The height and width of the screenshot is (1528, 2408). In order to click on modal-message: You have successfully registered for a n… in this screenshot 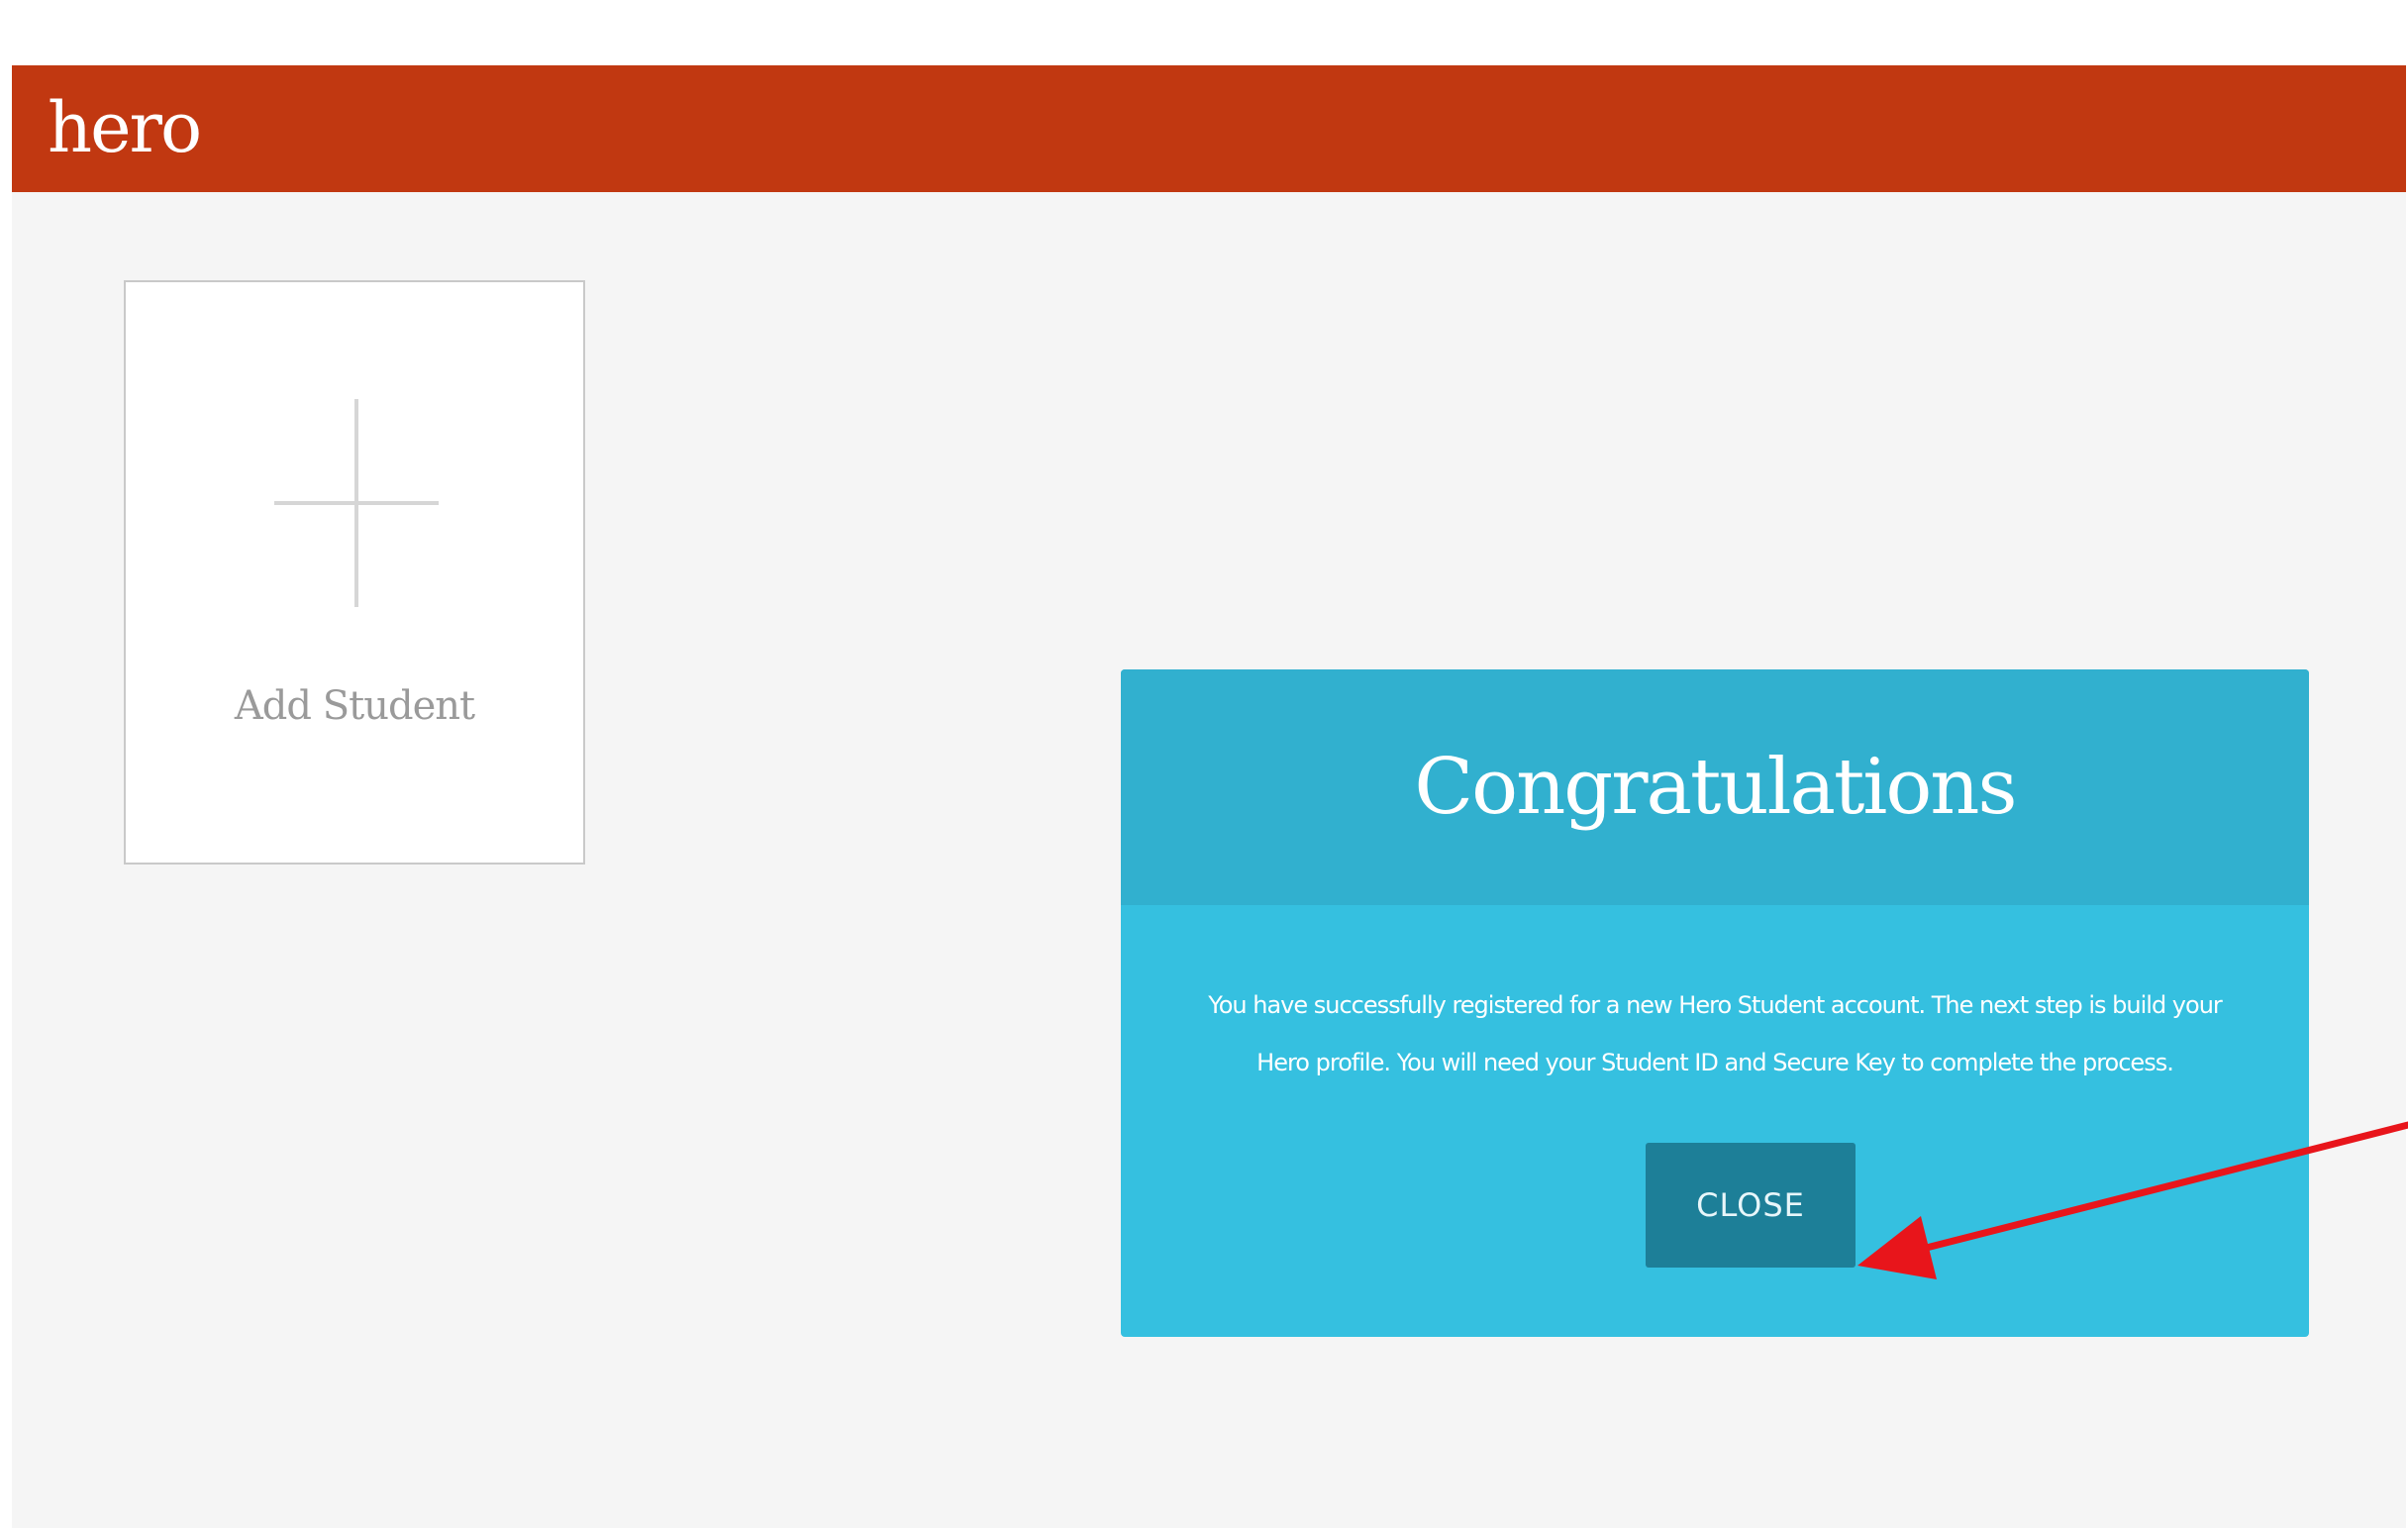, I will do `click(1715, 1033)`.